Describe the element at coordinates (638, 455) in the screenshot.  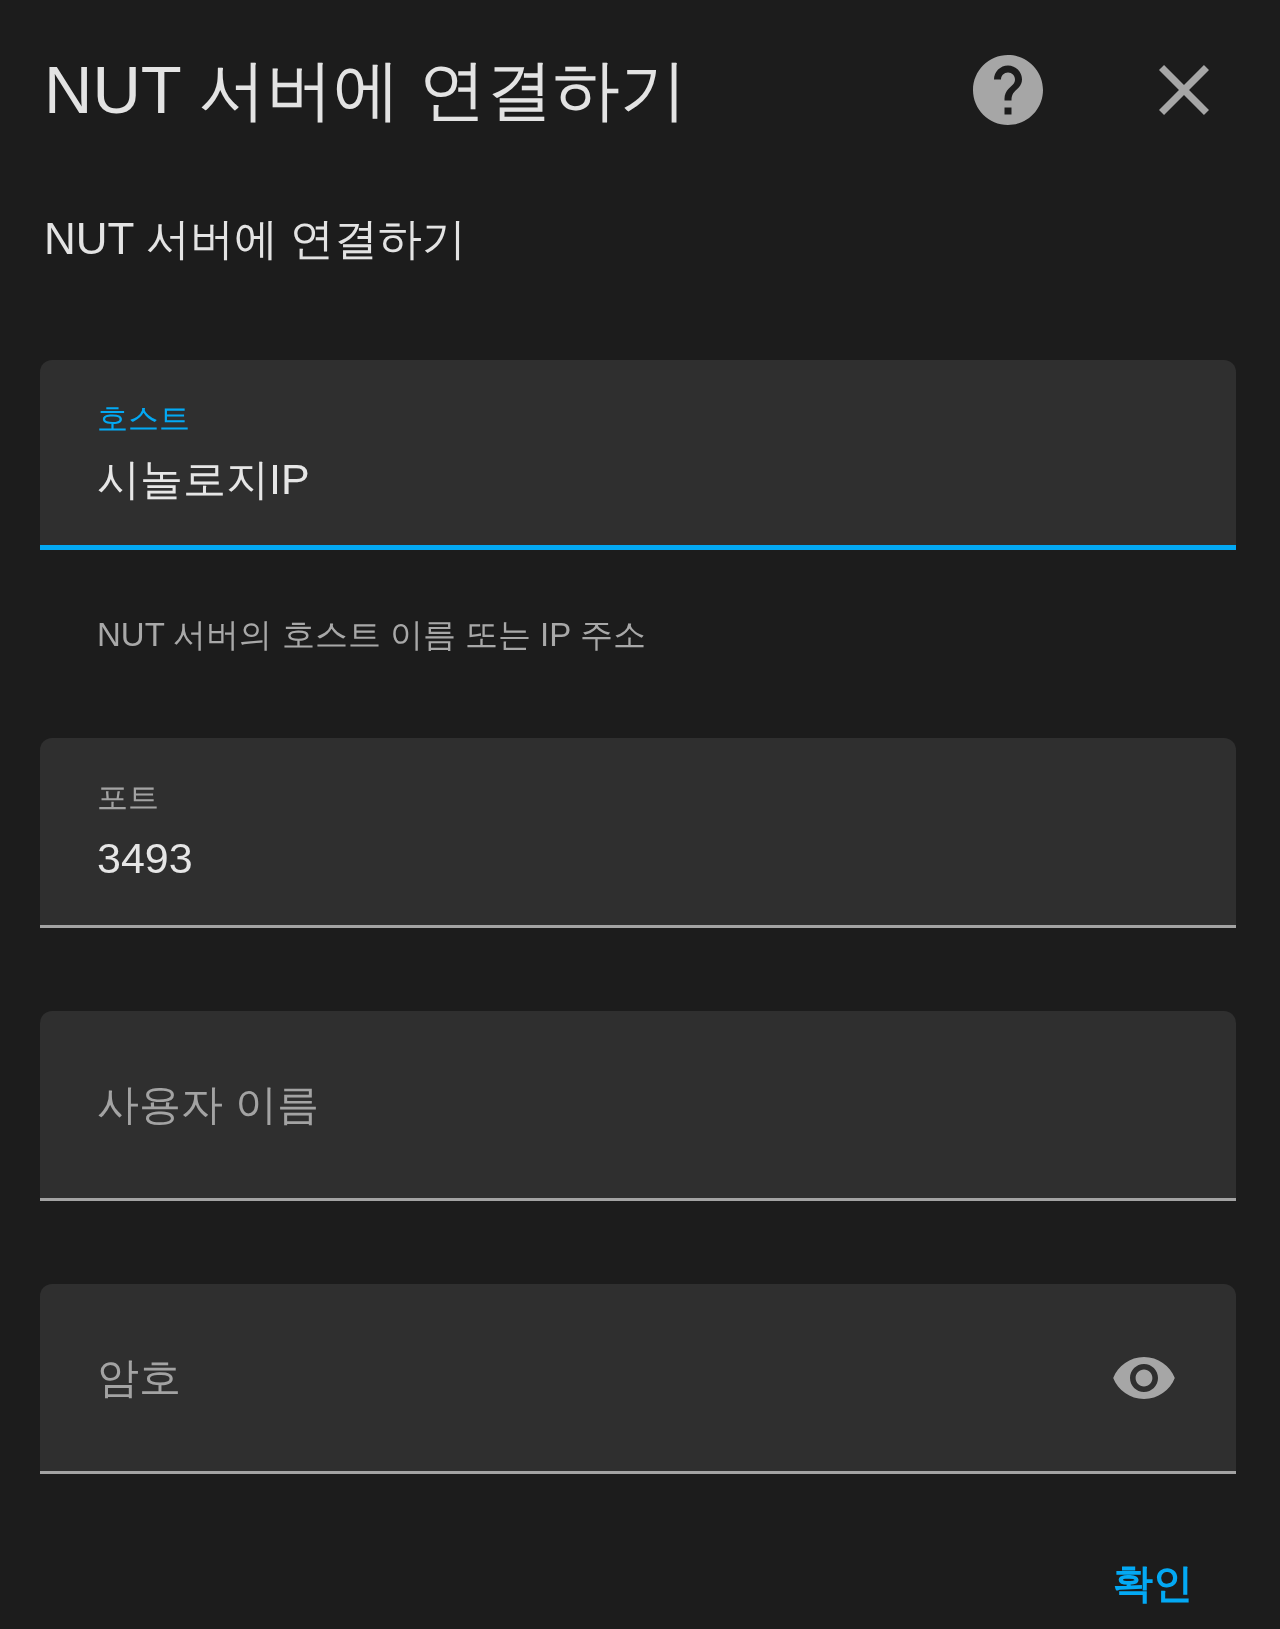
I see `text-field: 호스트 시놀로지IP` at that location.